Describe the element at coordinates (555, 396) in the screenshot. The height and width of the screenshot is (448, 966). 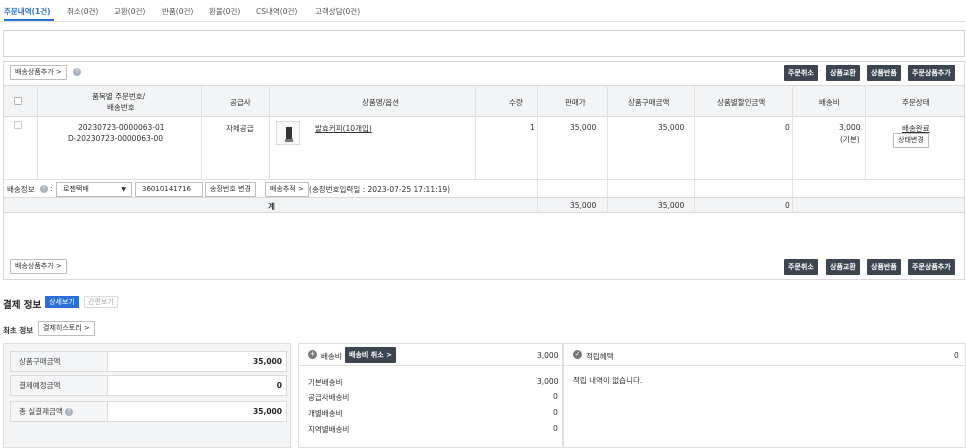
I see `supplier-shipping-value: 0` at that location.